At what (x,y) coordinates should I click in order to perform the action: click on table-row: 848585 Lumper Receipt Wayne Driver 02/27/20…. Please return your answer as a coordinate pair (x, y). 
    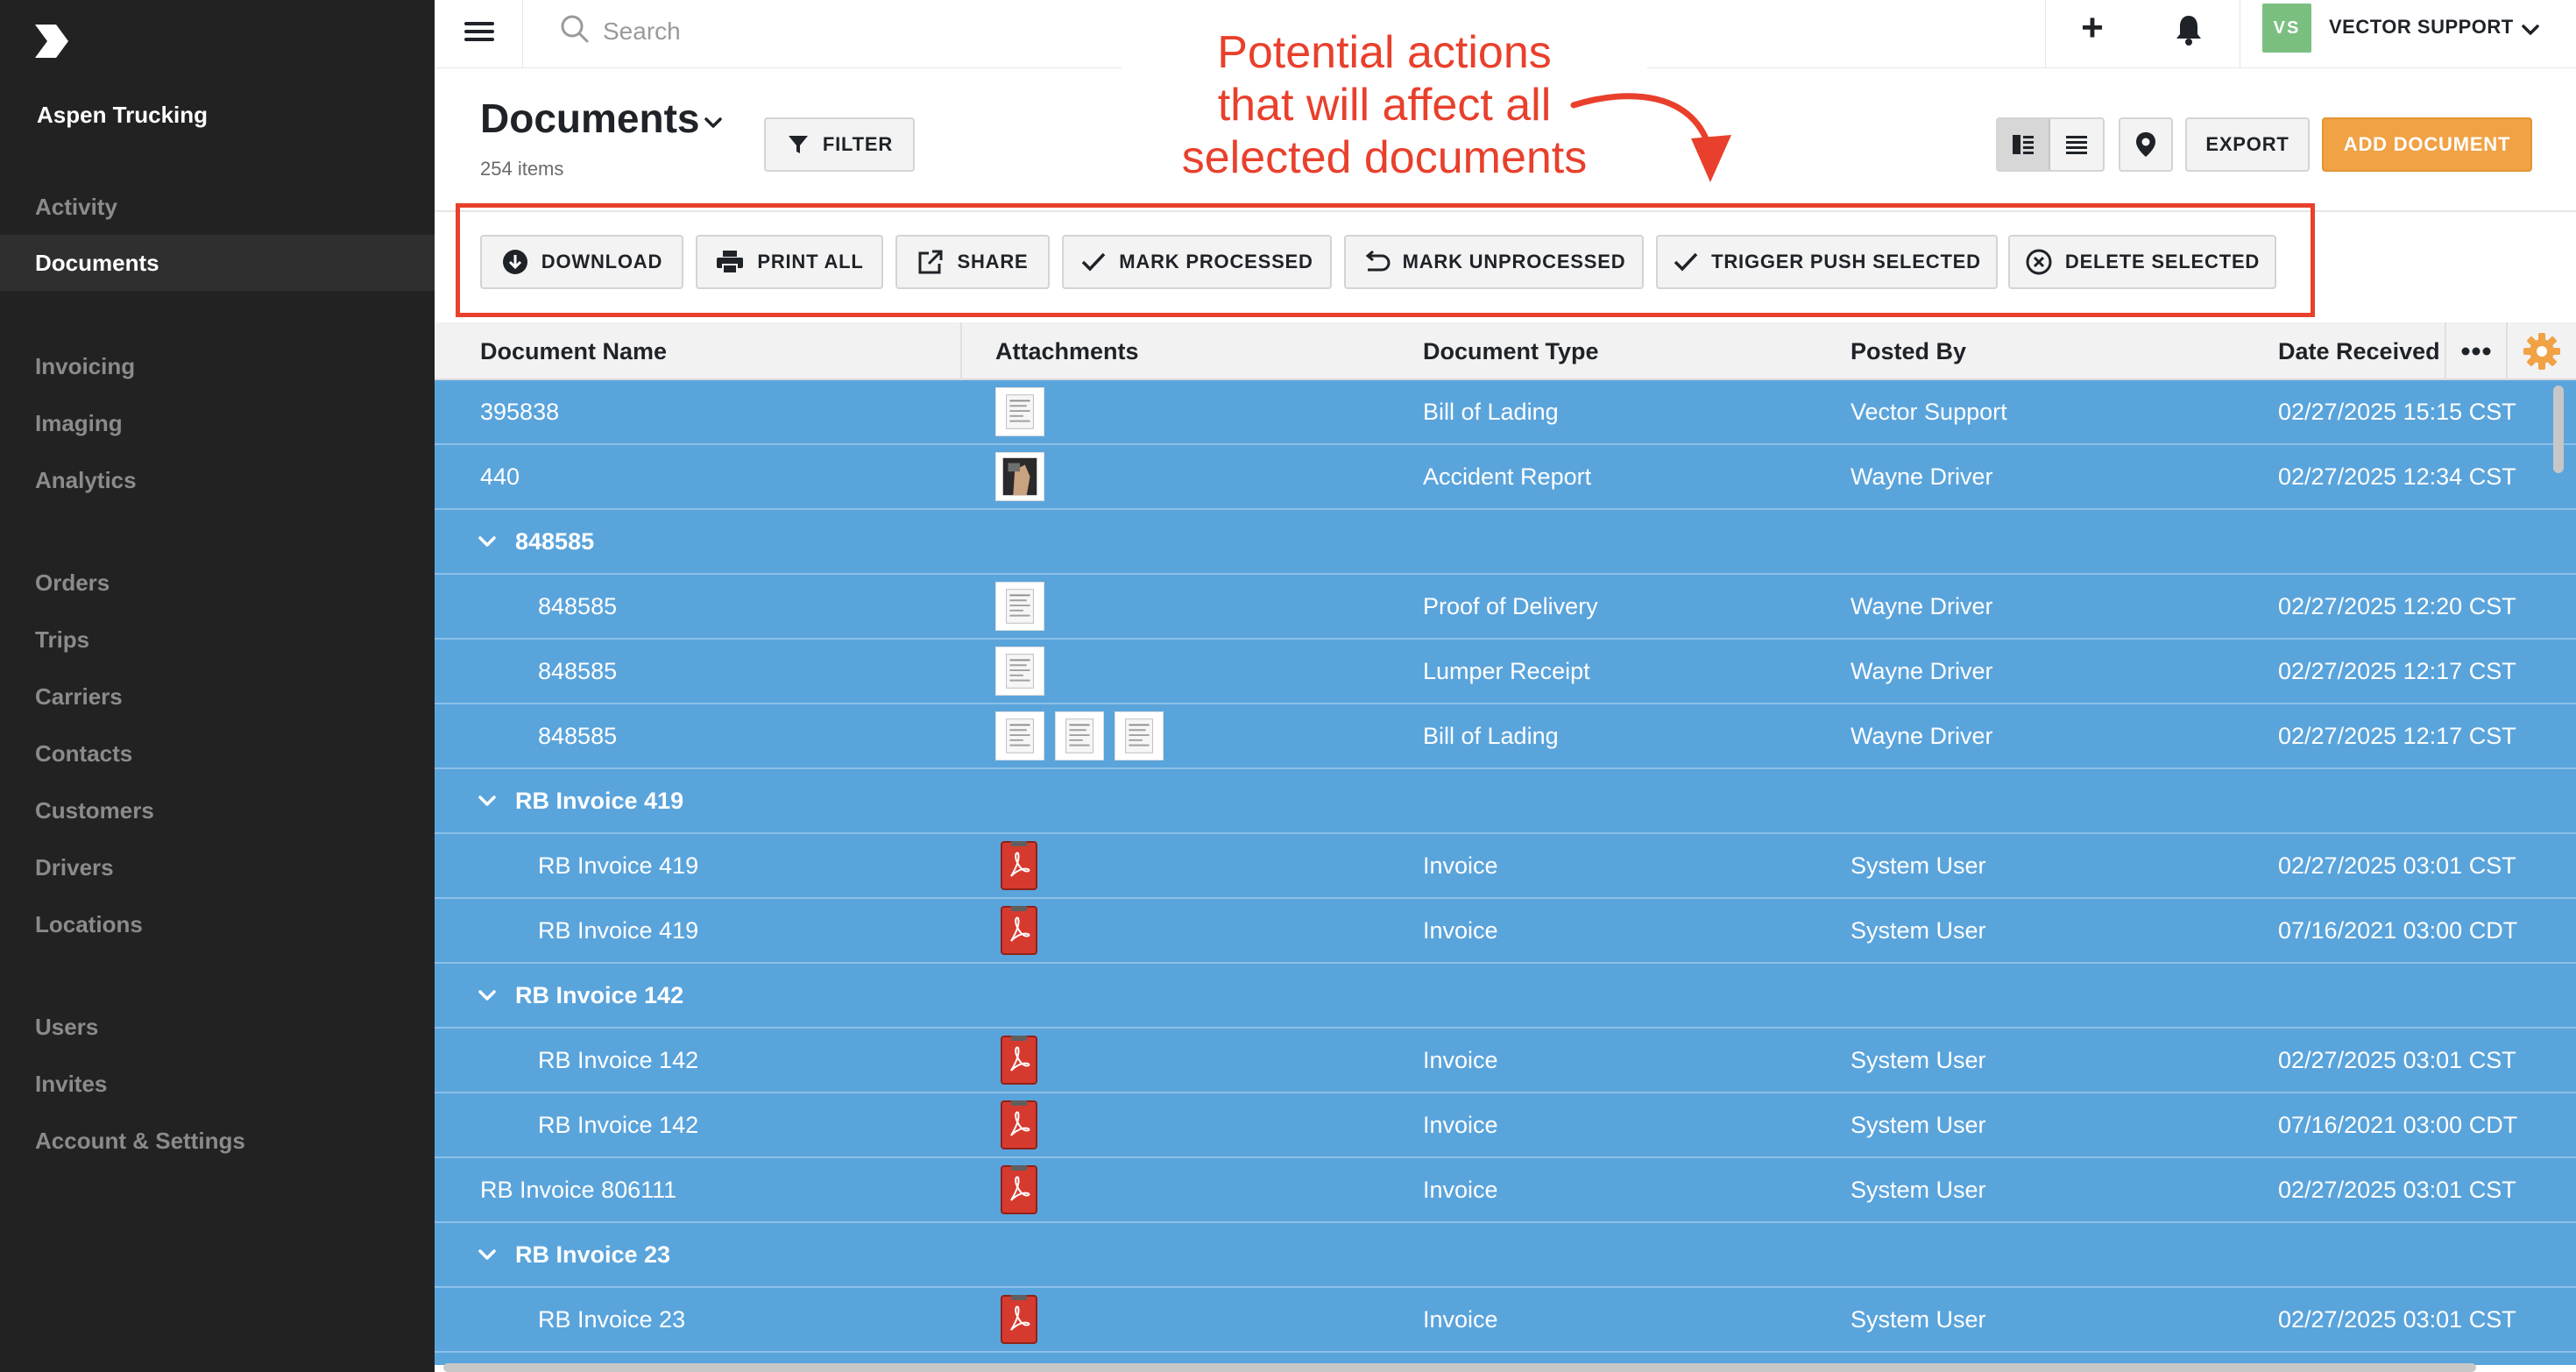
    Looking at the image, I should click on (1505, 672).